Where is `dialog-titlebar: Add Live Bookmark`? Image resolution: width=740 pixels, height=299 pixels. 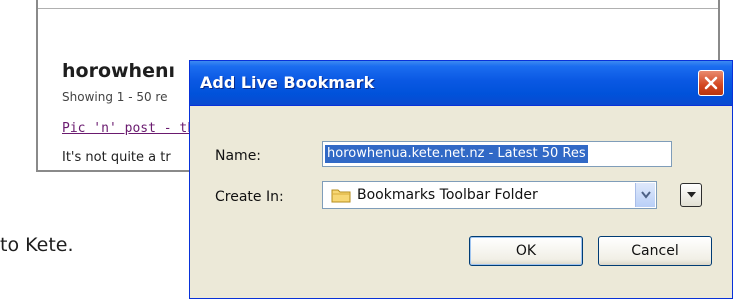 dialog-titlebar: Add Live Bookmark is located at coordinates (461, 83).